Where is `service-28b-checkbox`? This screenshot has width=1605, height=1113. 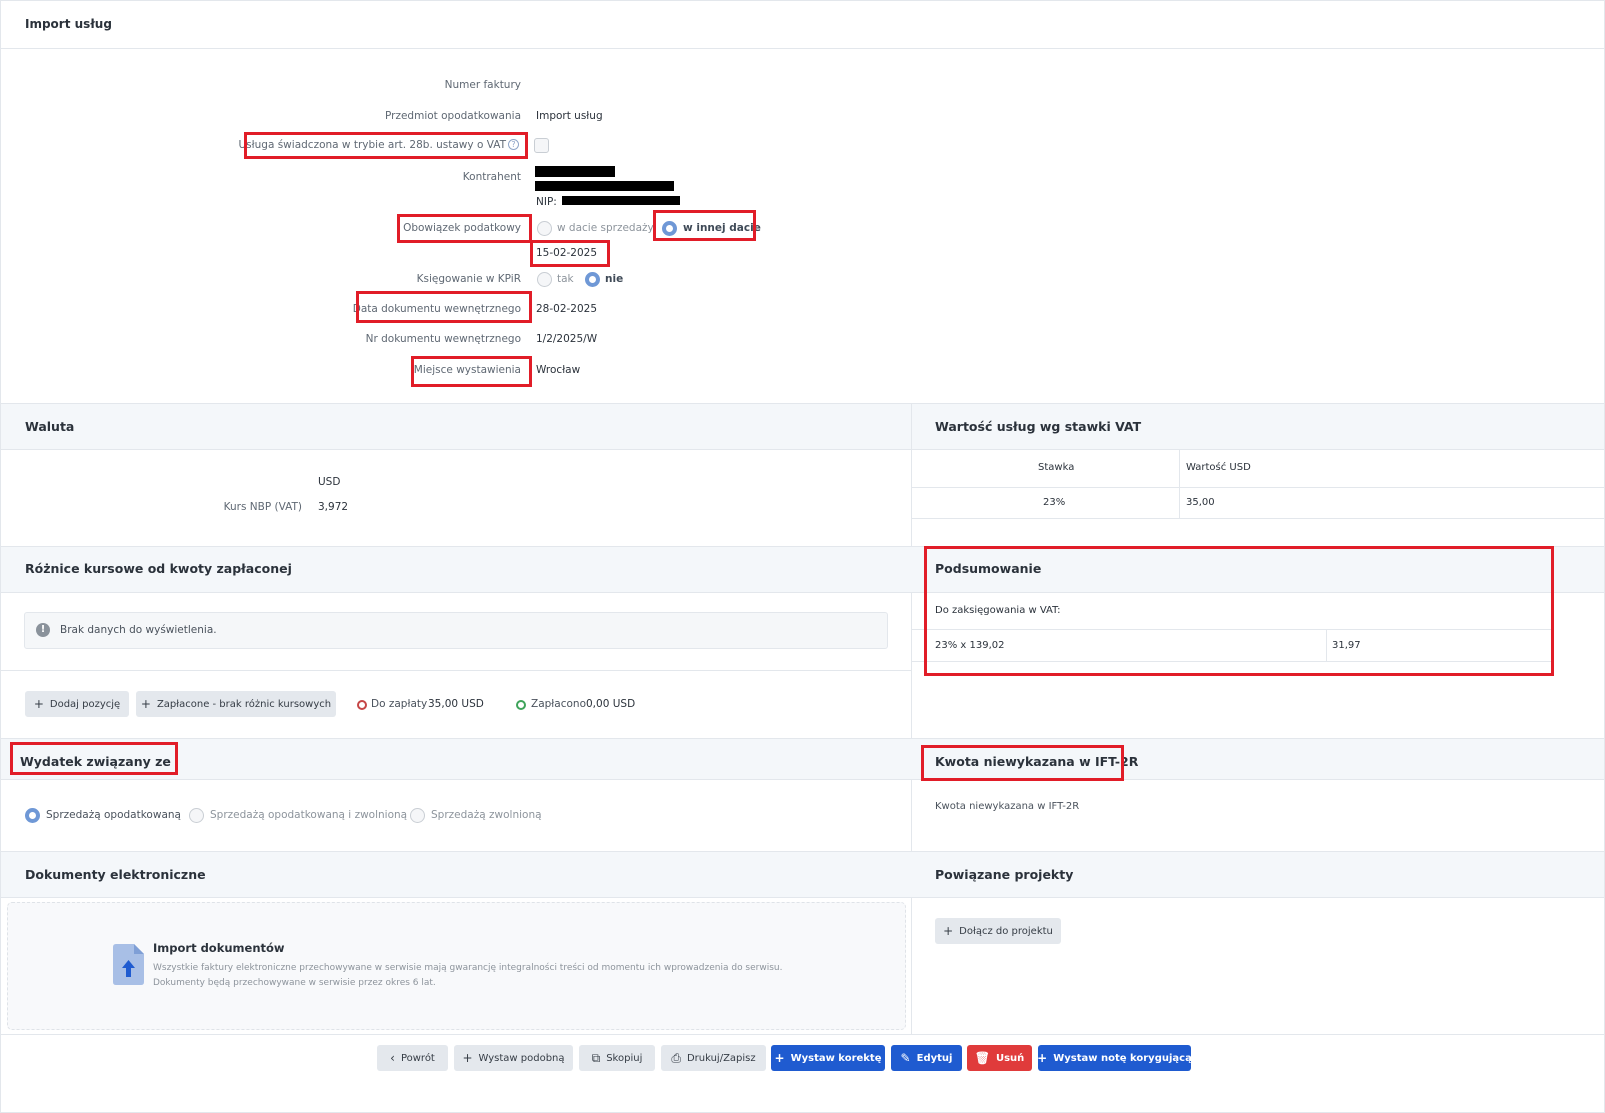
service-28b-checkbox is located at coordinates (541, 145).